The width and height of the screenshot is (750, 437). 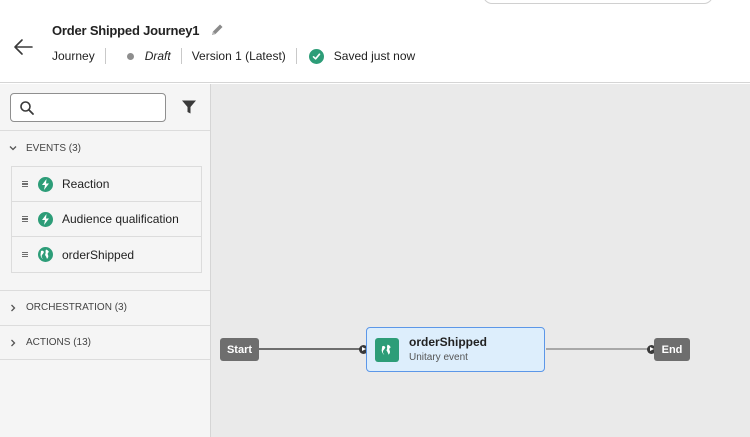 I want to click on end-node: End, so click(x=672, y=349).